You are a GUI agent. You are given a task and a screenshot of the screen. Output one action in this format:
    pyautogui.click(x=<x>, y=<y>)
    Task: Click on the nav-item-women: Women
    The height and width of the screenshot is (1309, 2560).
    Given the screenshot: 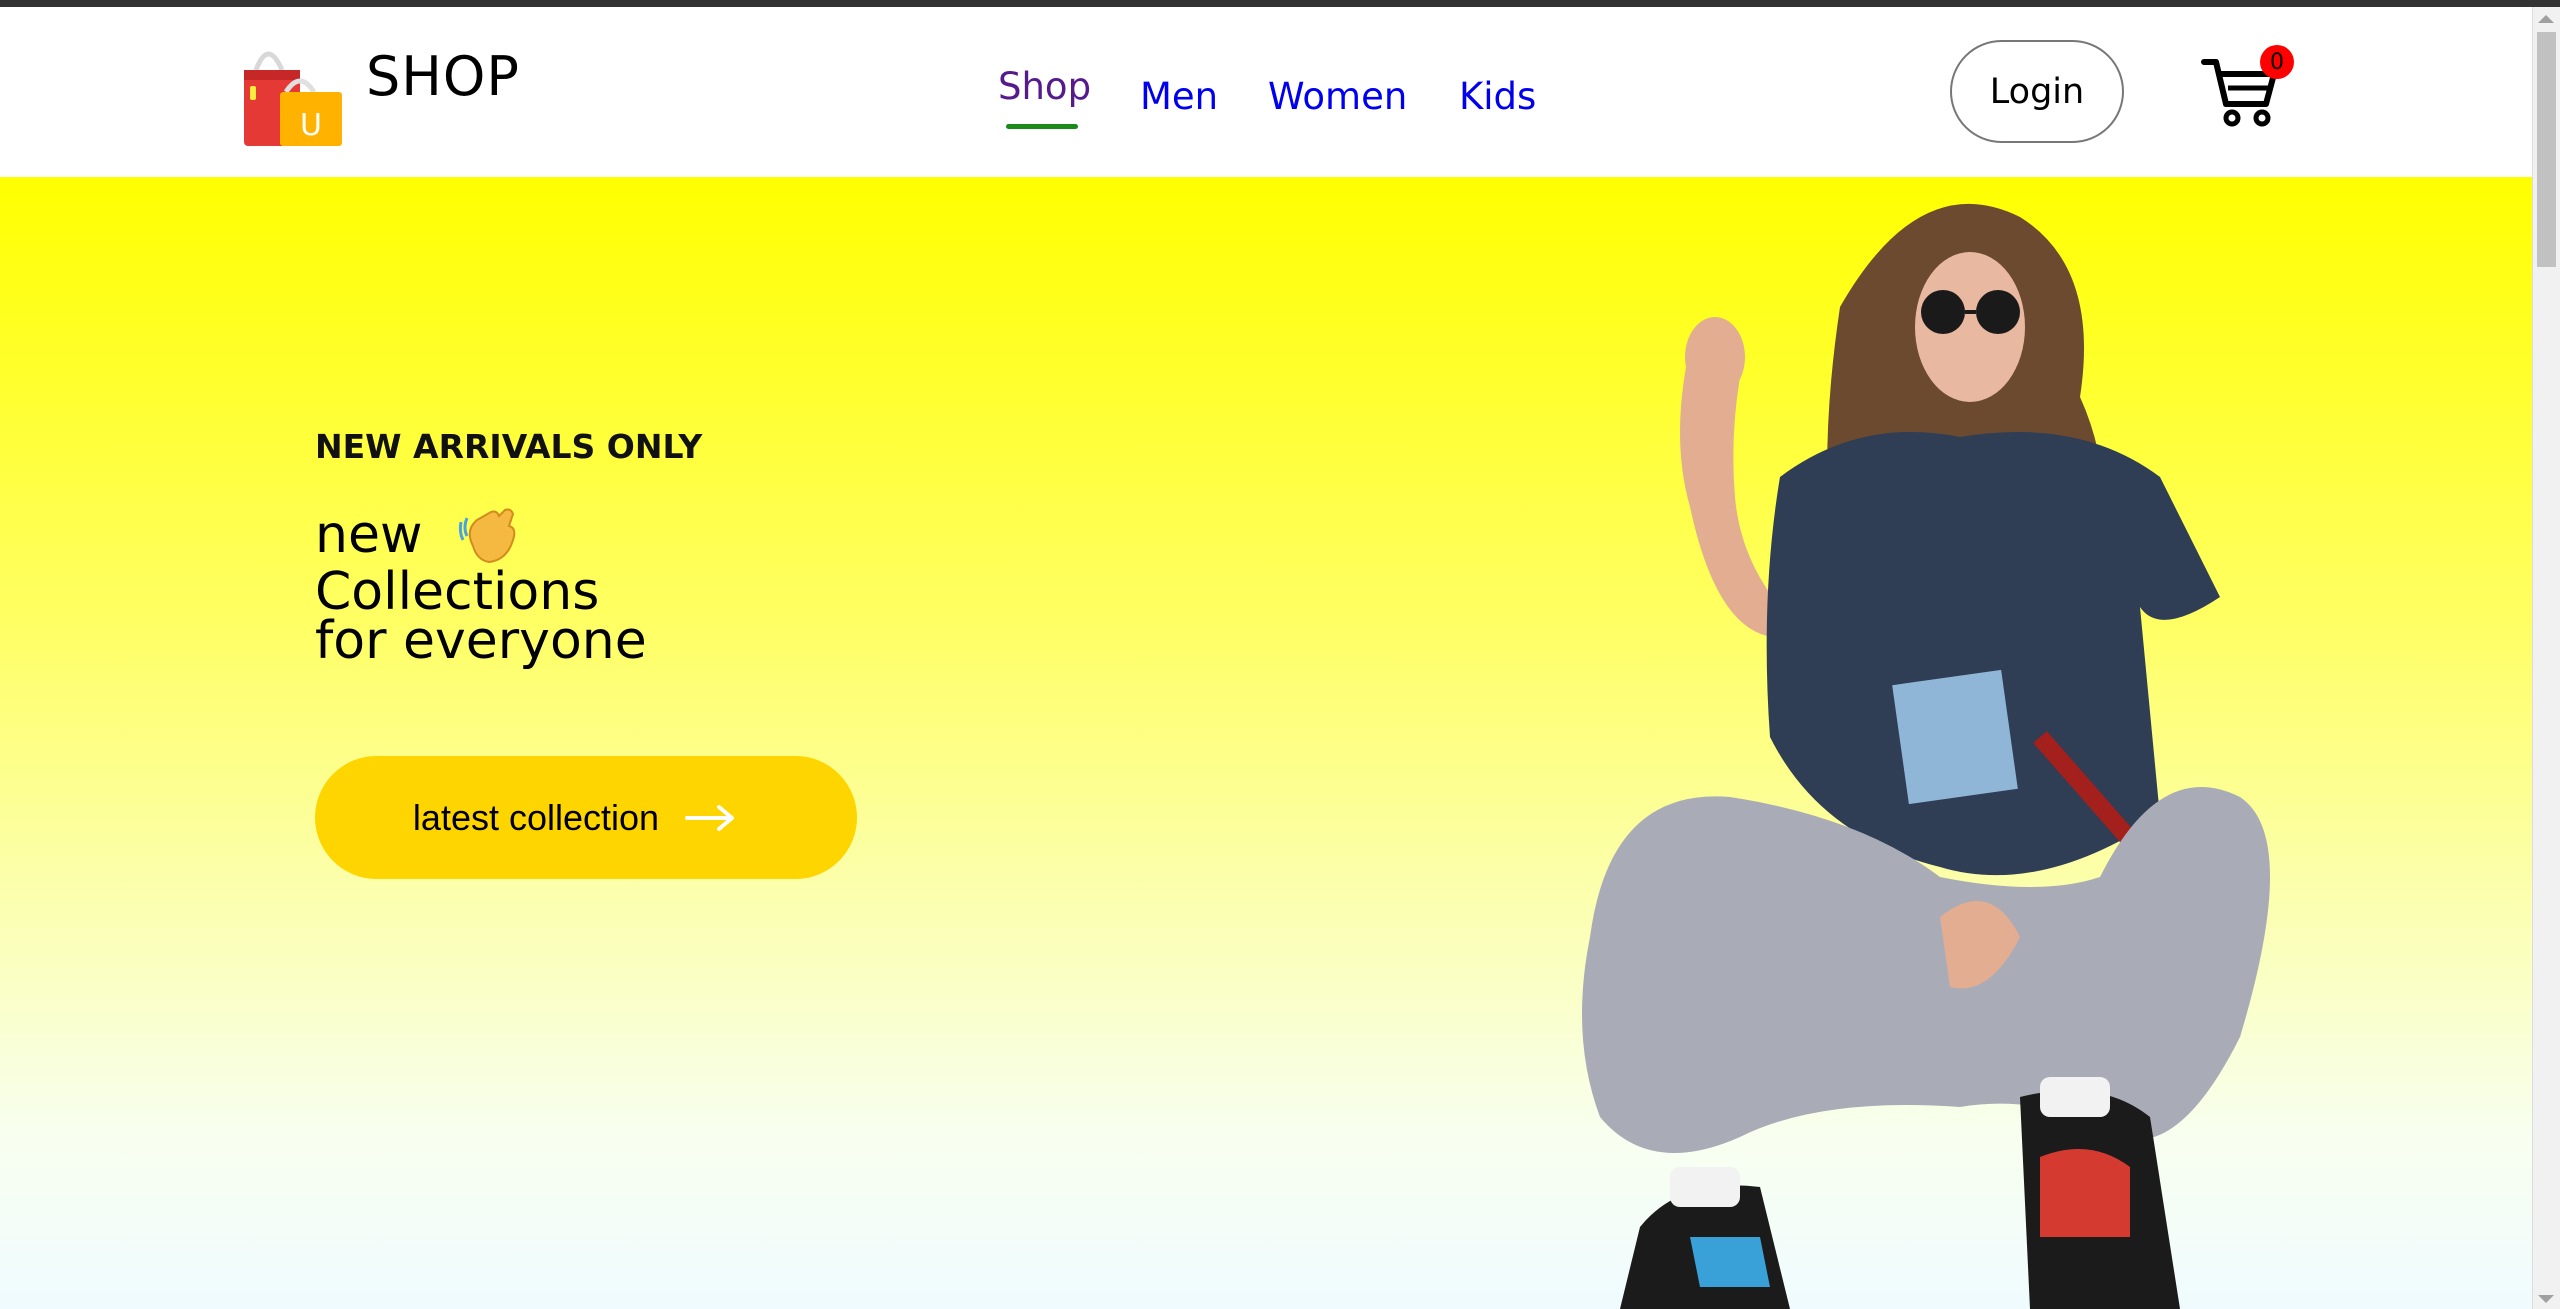 What is the action you would take?
    pyautogui.click(x=1337, y=96)
    